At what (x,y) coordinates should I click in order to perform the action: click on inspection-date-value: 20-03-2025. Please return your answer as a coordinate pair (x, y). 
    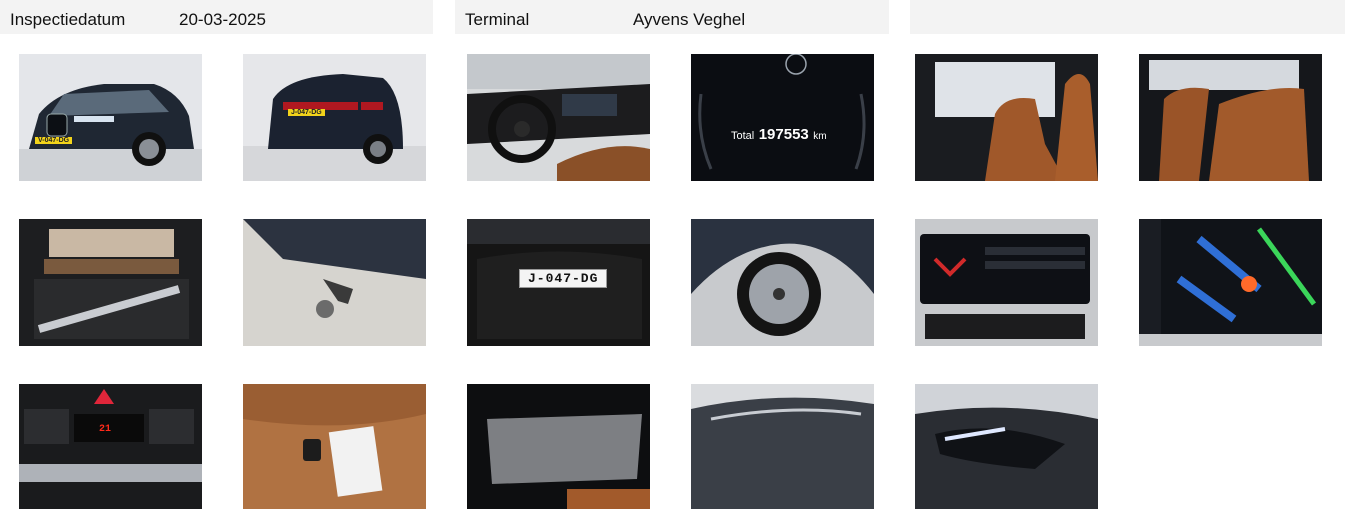
    Looking at the image, I should click on (222, 19).